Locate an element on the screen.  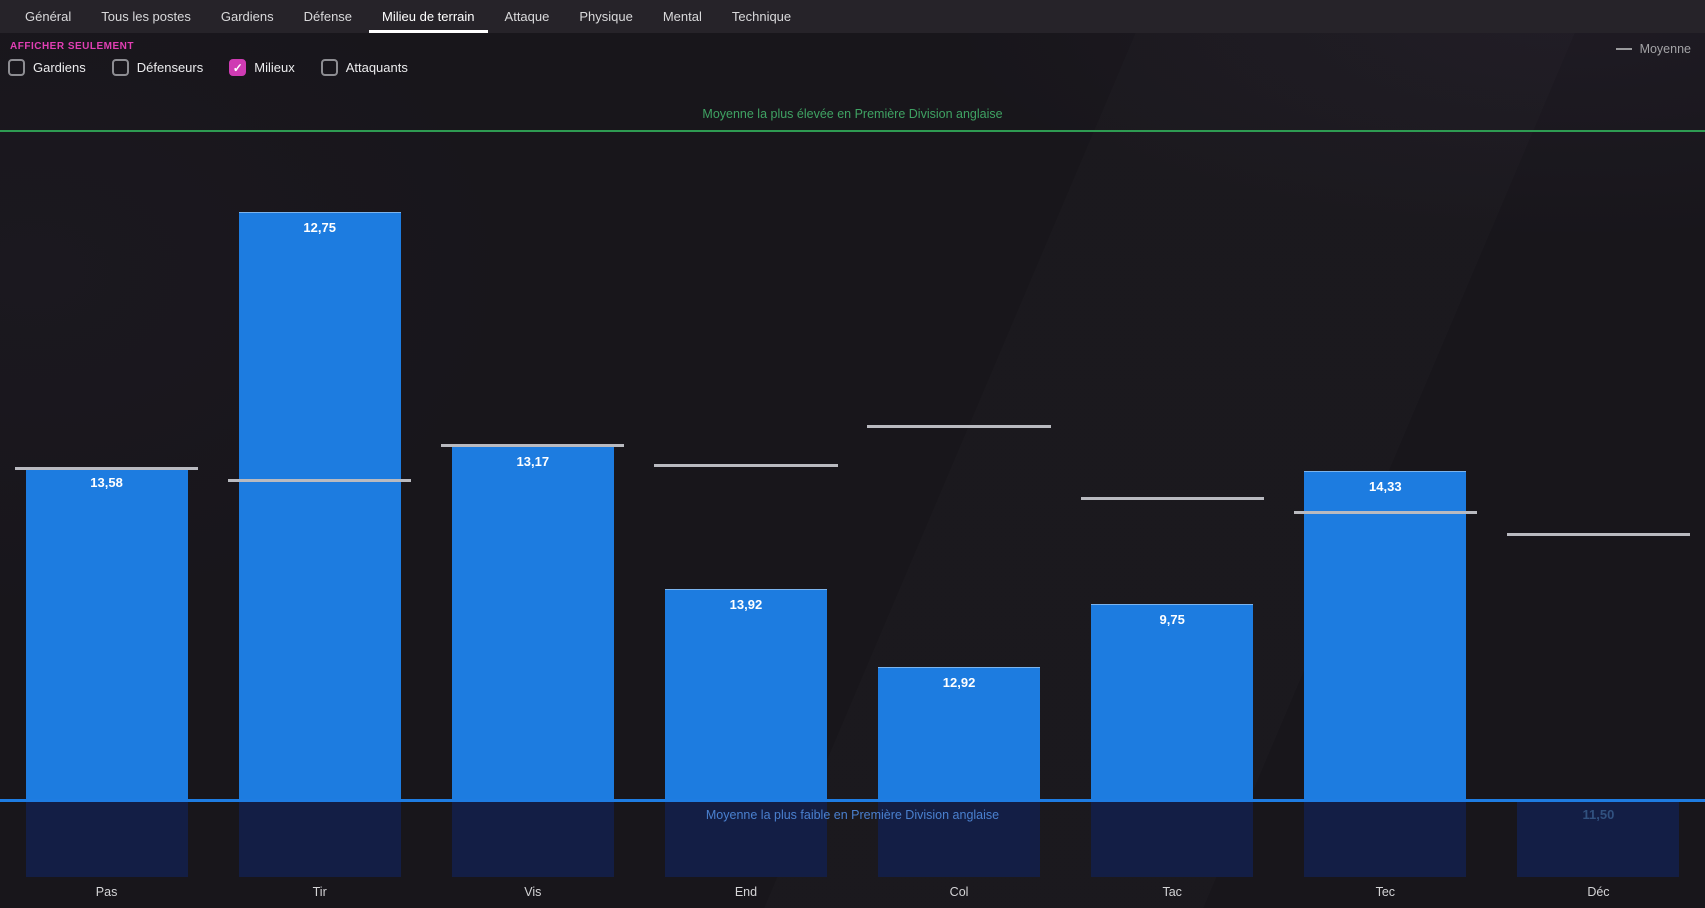
bar-value-label: 13,17 is located at coordinates (533, 461).